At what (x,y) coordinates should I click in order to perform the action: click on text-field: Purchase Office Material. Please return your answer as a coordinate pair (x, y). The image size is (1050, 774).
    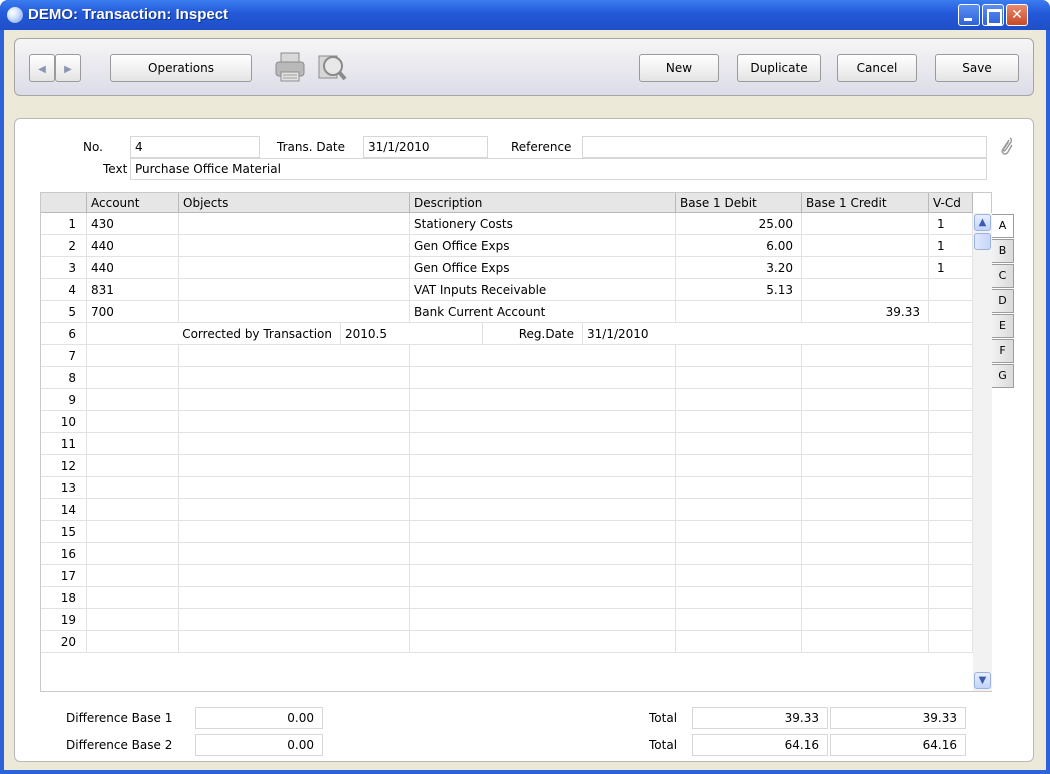
    Looking at the image, I should click on (558, 169).